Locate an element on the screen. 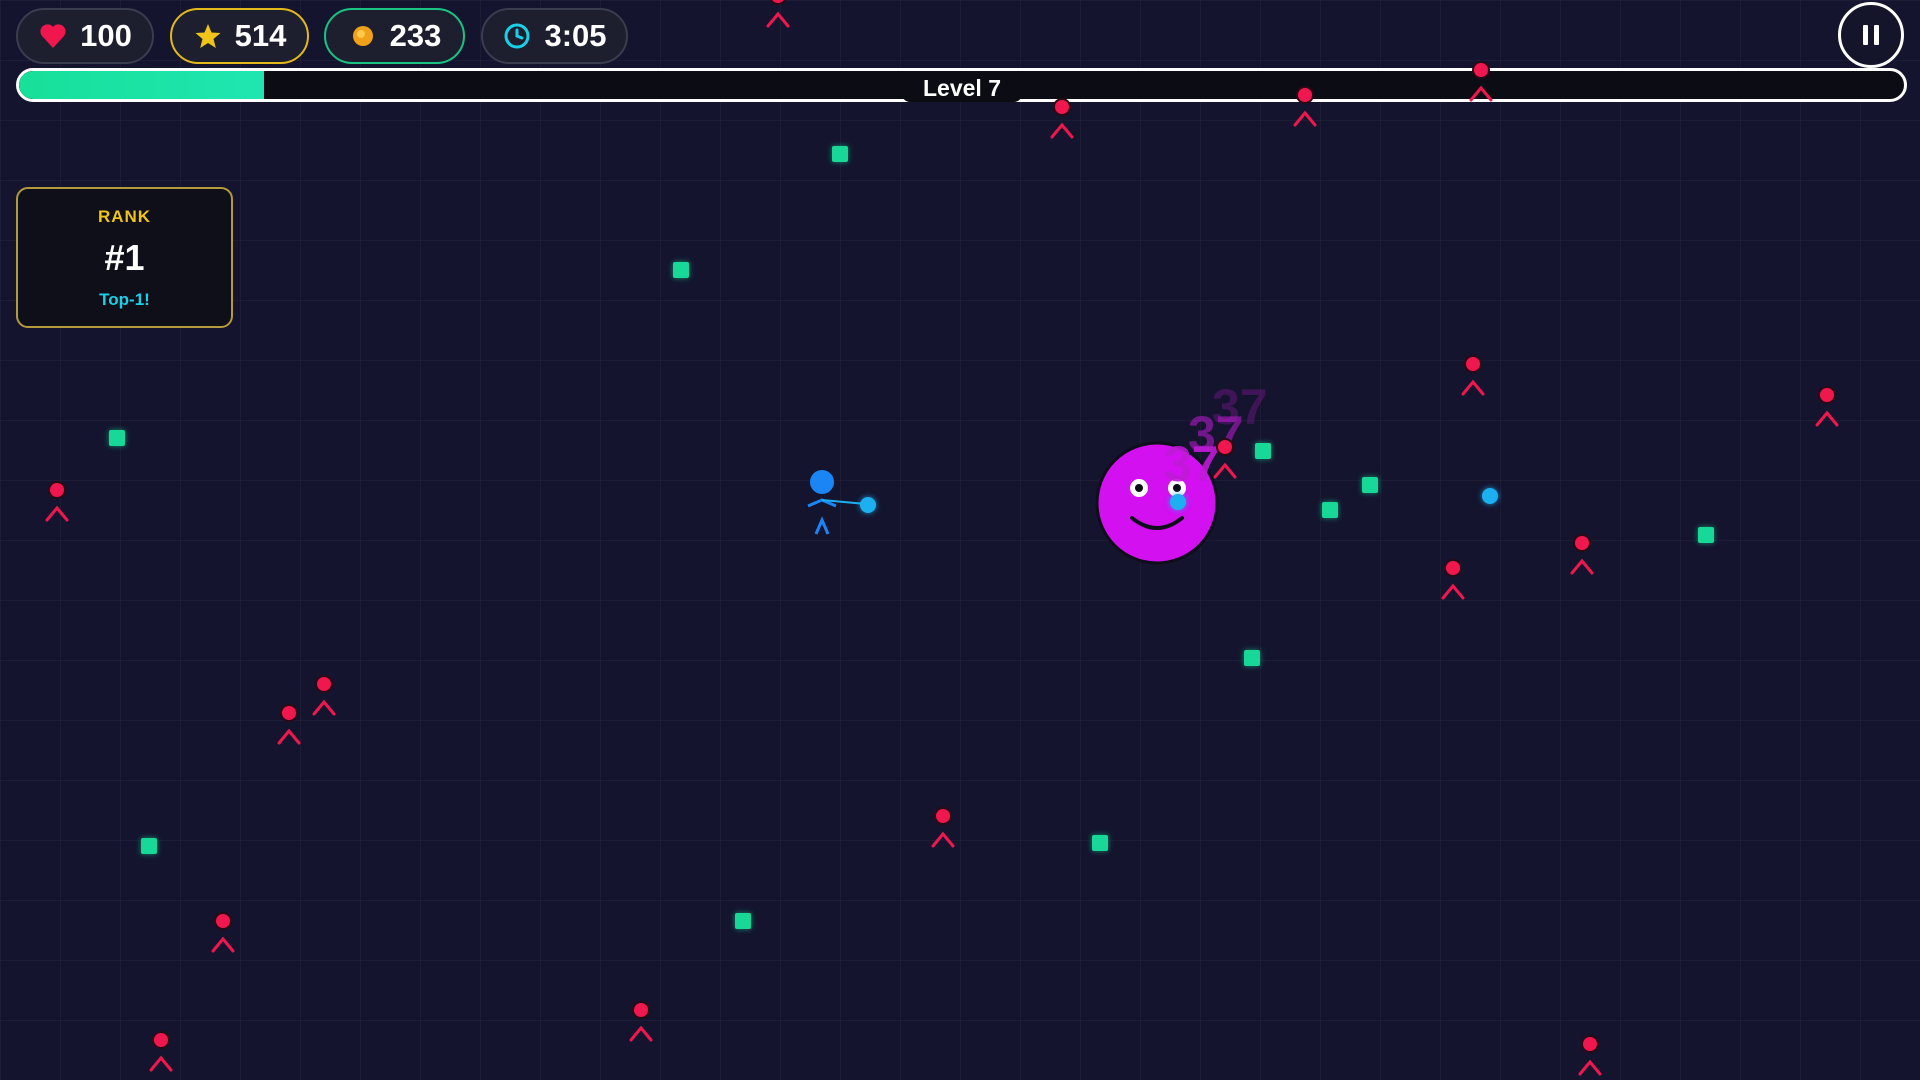 The height and width of the screenshot is (1080, 1920). rank-panel: RANK #1 Top-1! is located at coordinates (124, 257).